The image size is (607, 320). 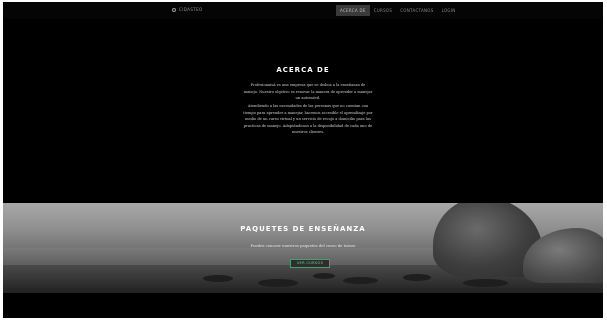 What do you see at coordinates (353, 10) in the screenshot?
I see `nav-link-acerca-de: Acerca de` at bounding box center [353, 10].